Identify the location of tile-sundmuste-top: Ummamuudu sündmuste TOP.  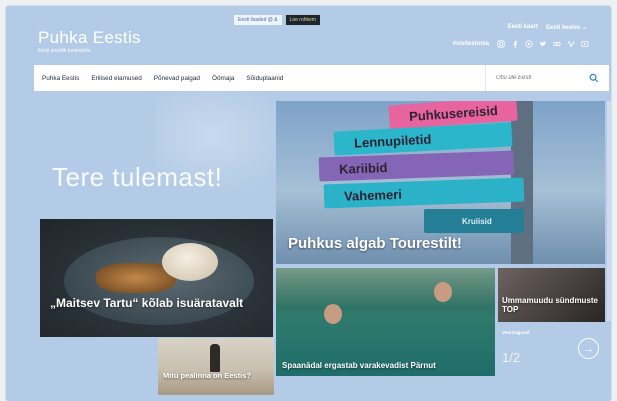
(551, 295).